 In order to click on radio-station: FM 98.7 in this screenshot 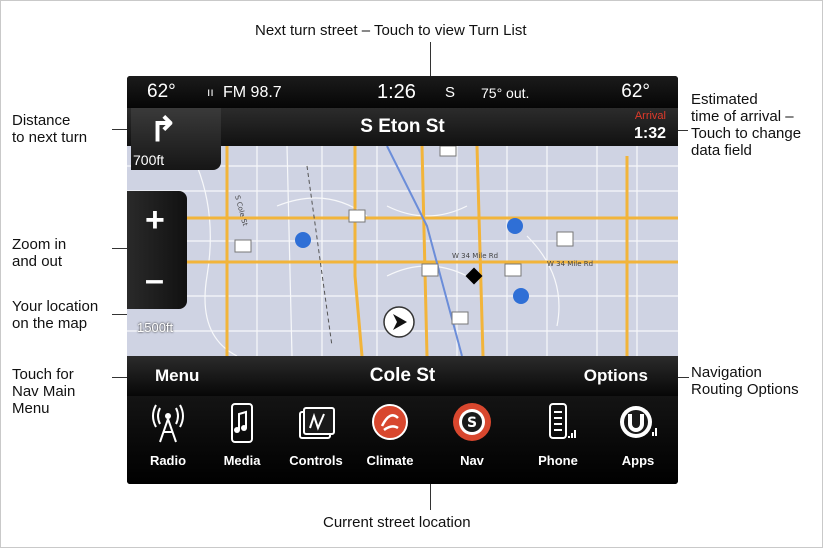, I will do `click(252, 93)`.